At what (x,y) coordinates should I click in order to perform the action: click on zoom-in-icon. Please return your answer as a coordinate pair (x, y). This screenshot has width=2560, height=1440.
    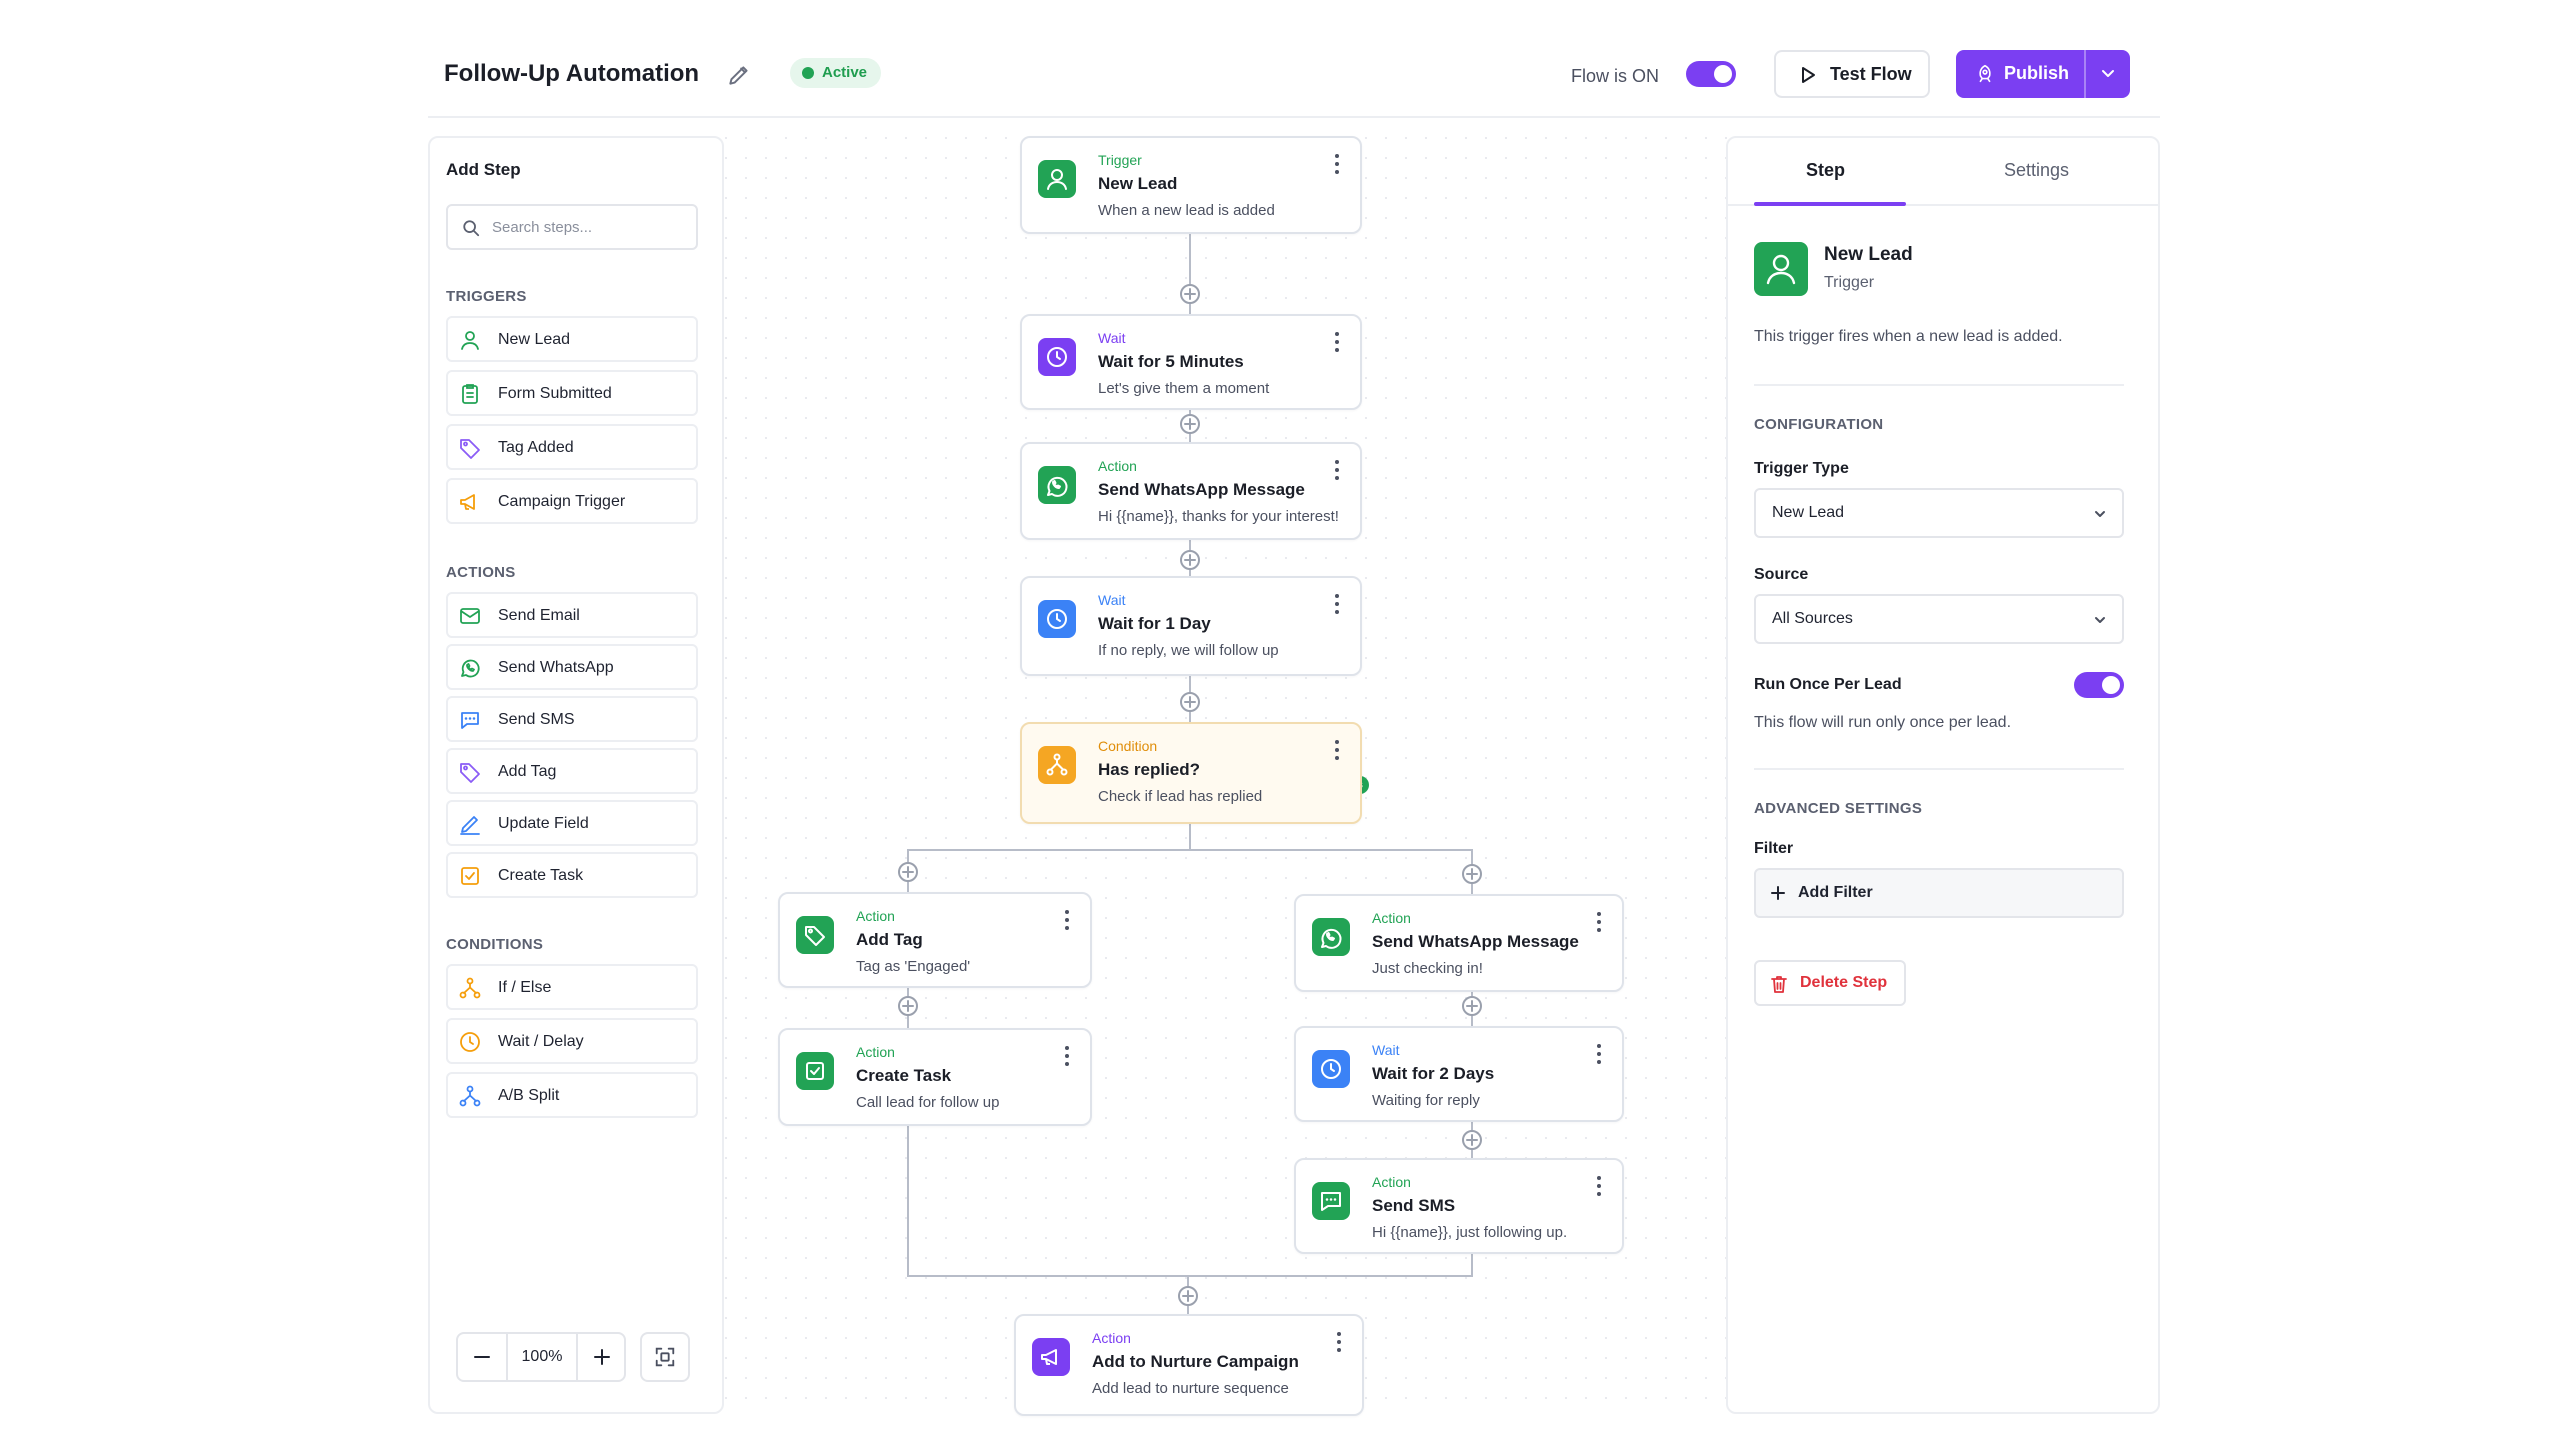
    Looking at the image, I should click on (602, 1357).